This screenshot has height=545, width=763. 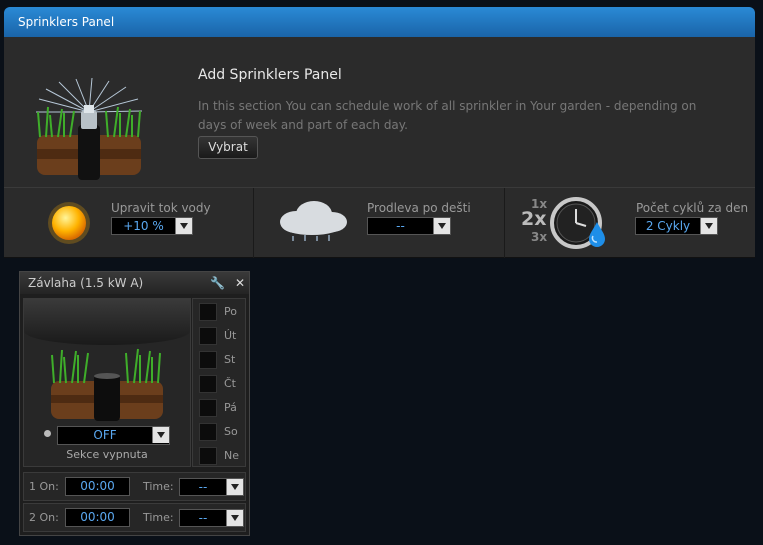 I want to click on clock-water-icon, so click(x=577, y=223).